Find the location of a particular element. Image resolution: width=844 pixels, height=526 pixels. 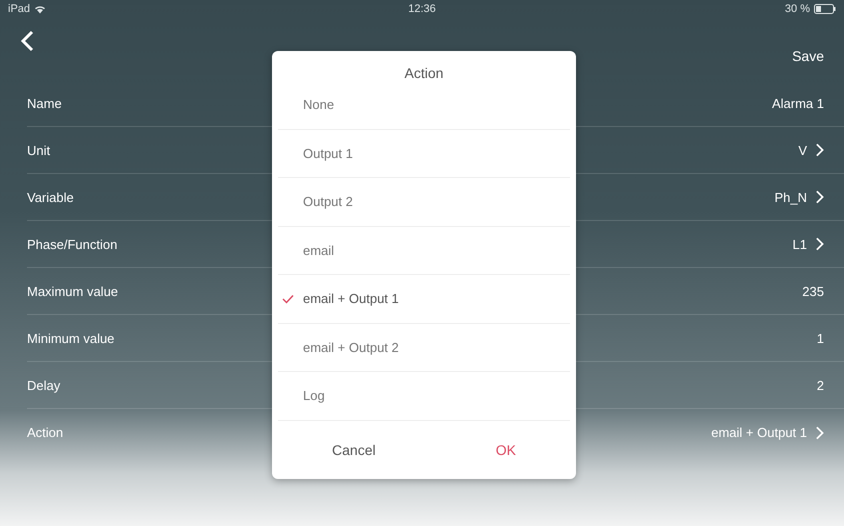

row-value: V is located at coordinates (802, 150).